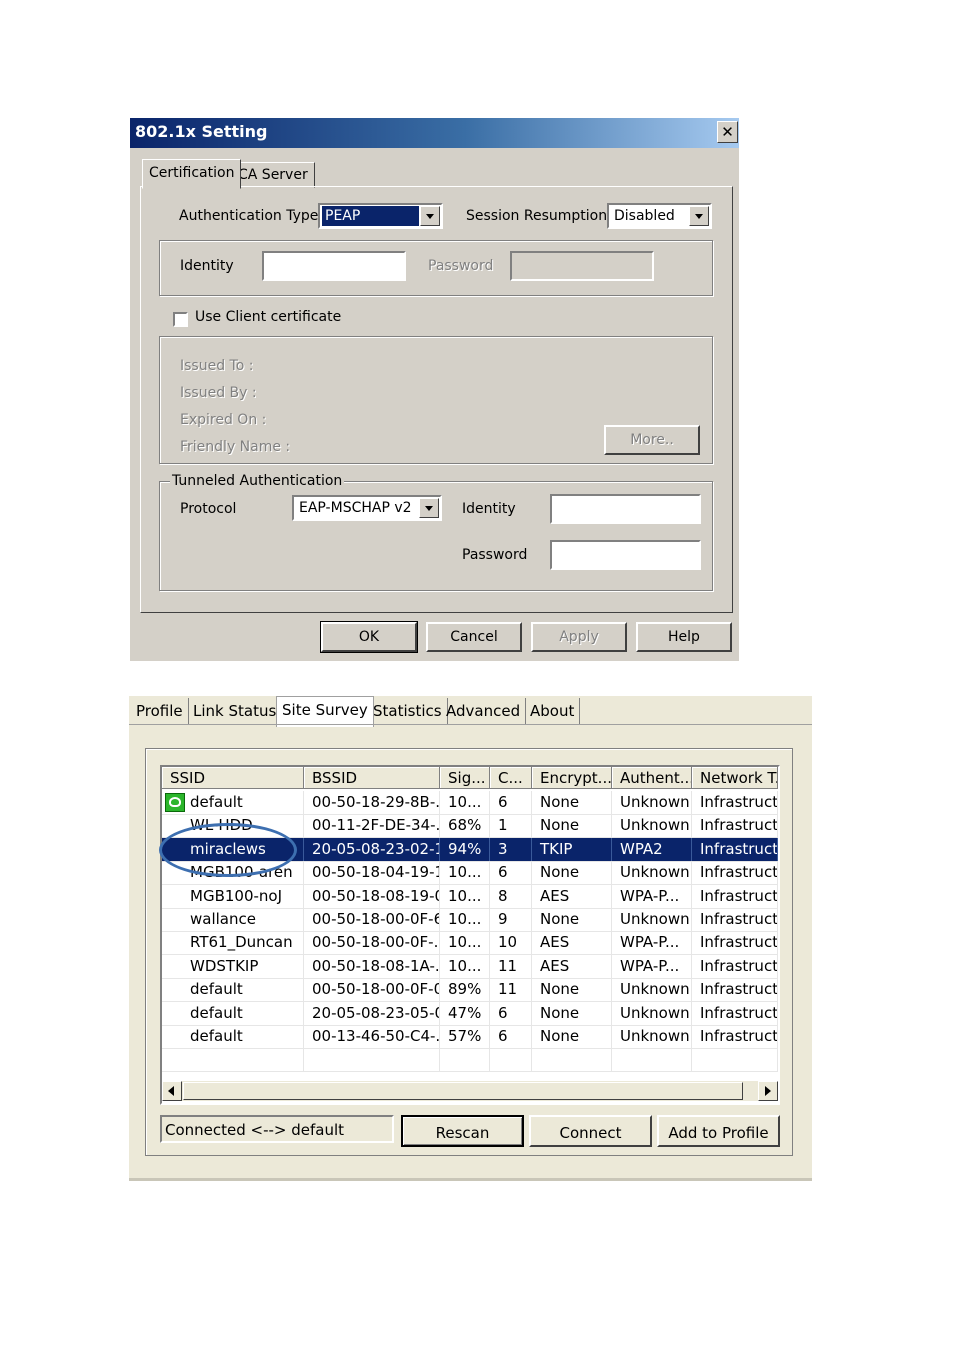 Image resolution: width=954 pixels, height=1350 pixels. I want to click on tunneled-auth-title: Tunneled Authentication, so click(257, 481).